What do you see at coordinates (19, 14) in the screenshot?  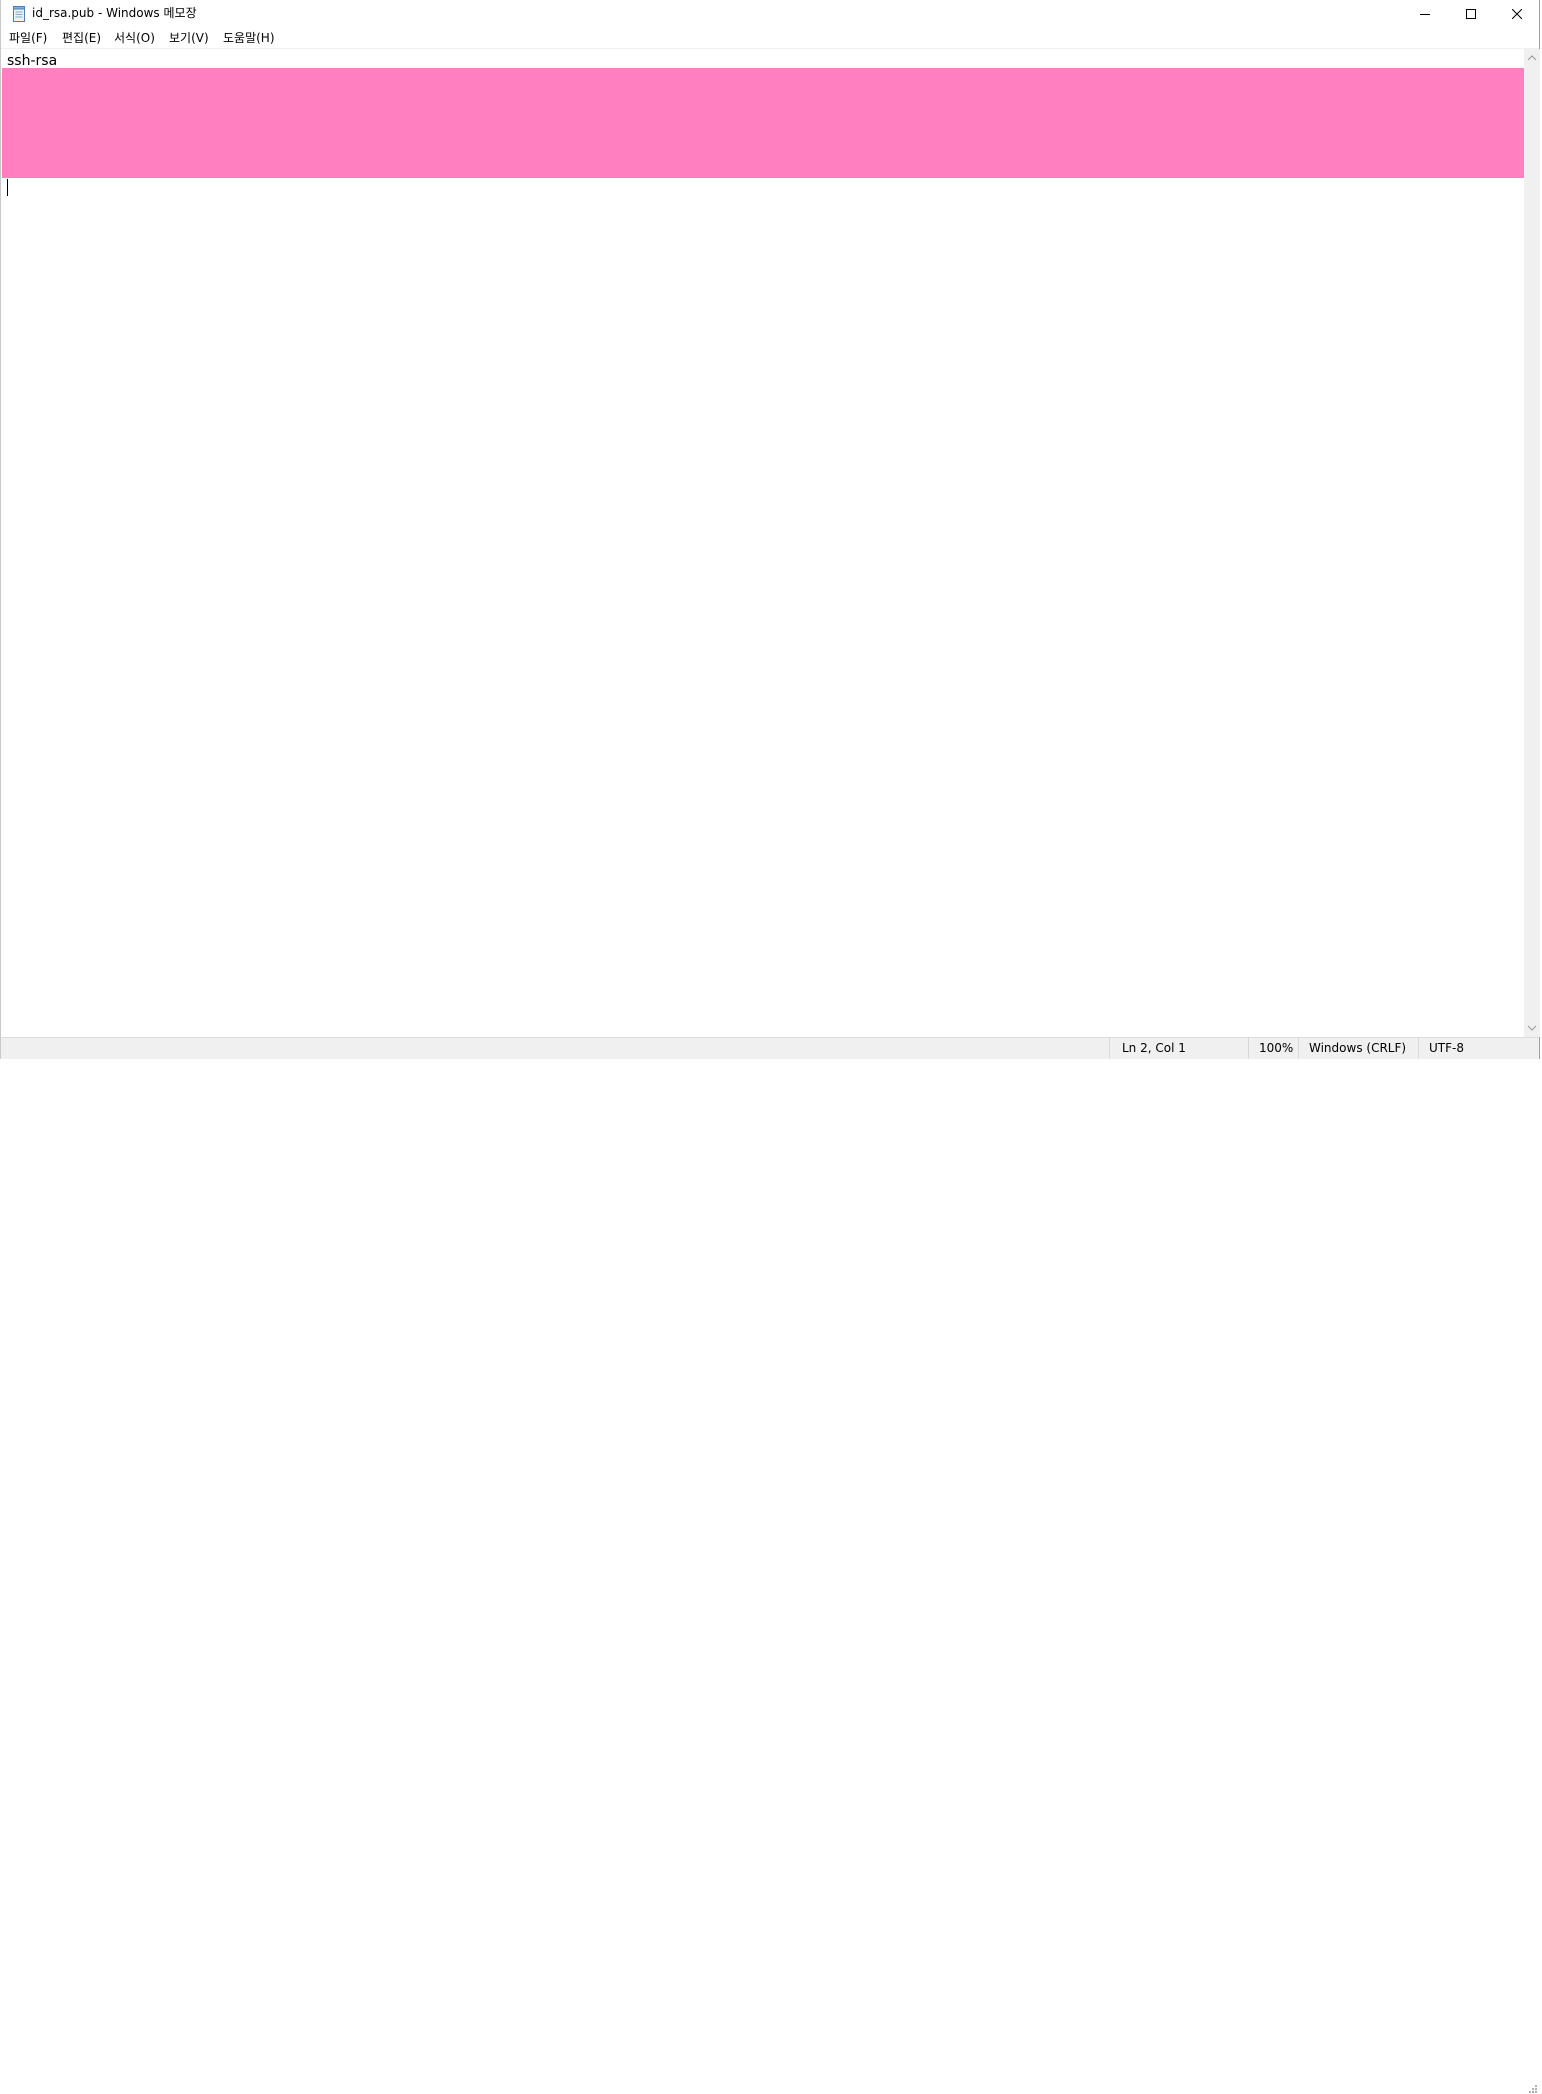 I see `notepad-icon` at bounding box center [19, 14].